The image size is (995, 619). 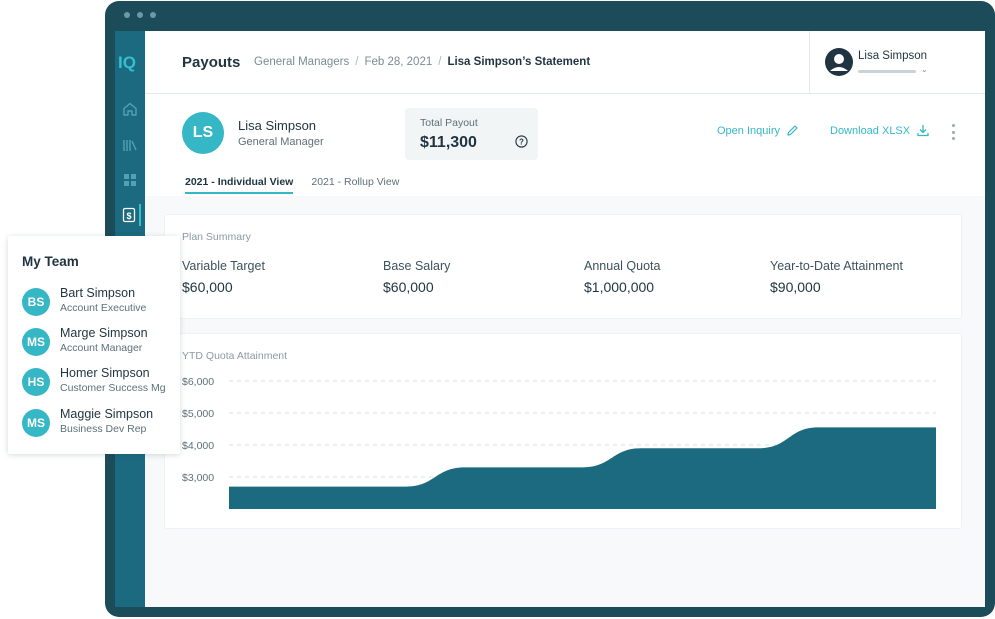 What do you see at coordinates (795, 287) in the screenshot?
I see `metric-value: $90,000` at bounding box center [795, 287].